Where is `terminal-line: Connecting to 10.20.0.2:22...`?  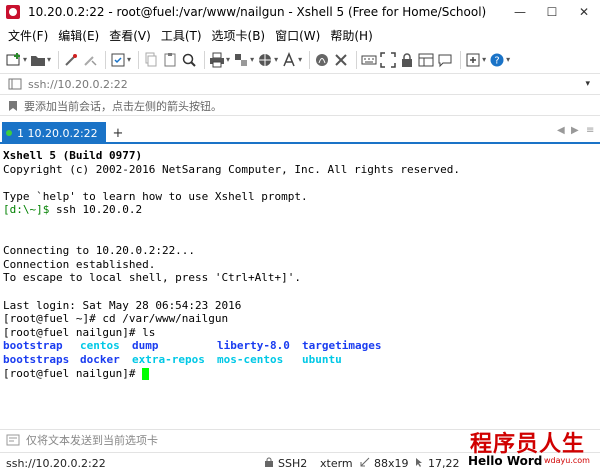
terminal-line: Connecting to 10.20.0.2:22... is located at coordinates (99, 251).